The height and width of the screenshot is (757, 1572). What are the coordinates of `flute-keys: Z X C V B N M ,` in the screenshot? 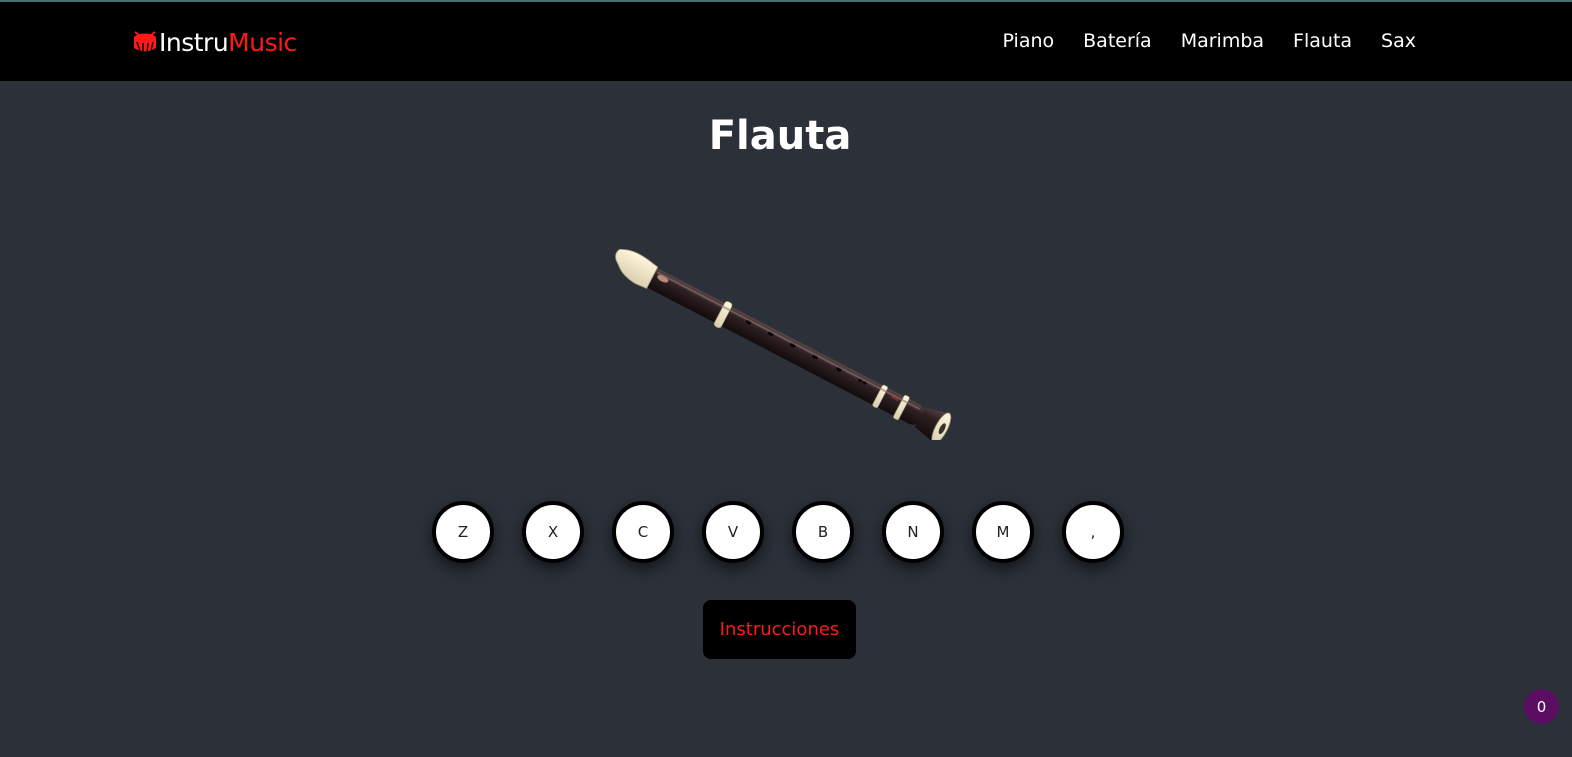 It's located at (778, 532).